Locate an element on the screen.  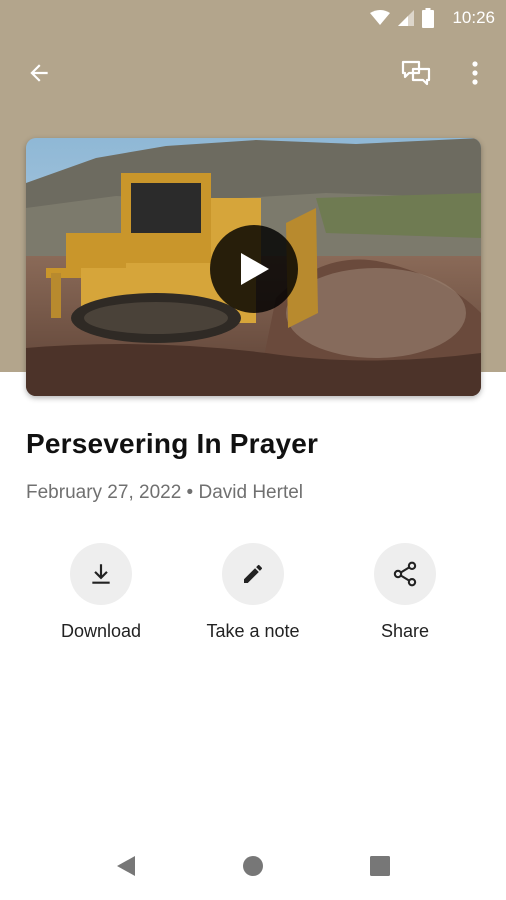
share-button is located at coordinates (405, 574).